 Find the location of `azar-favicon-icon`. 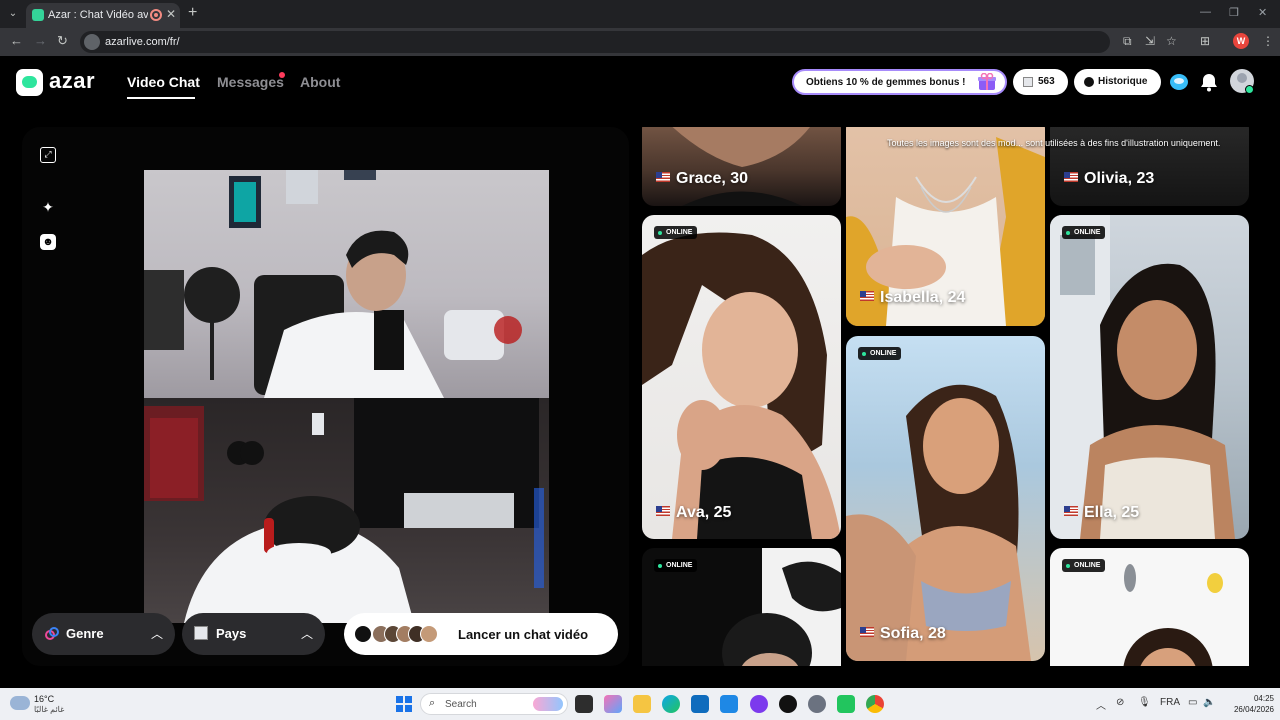

azar-favicon-icon is located at coordinates (38, 15).